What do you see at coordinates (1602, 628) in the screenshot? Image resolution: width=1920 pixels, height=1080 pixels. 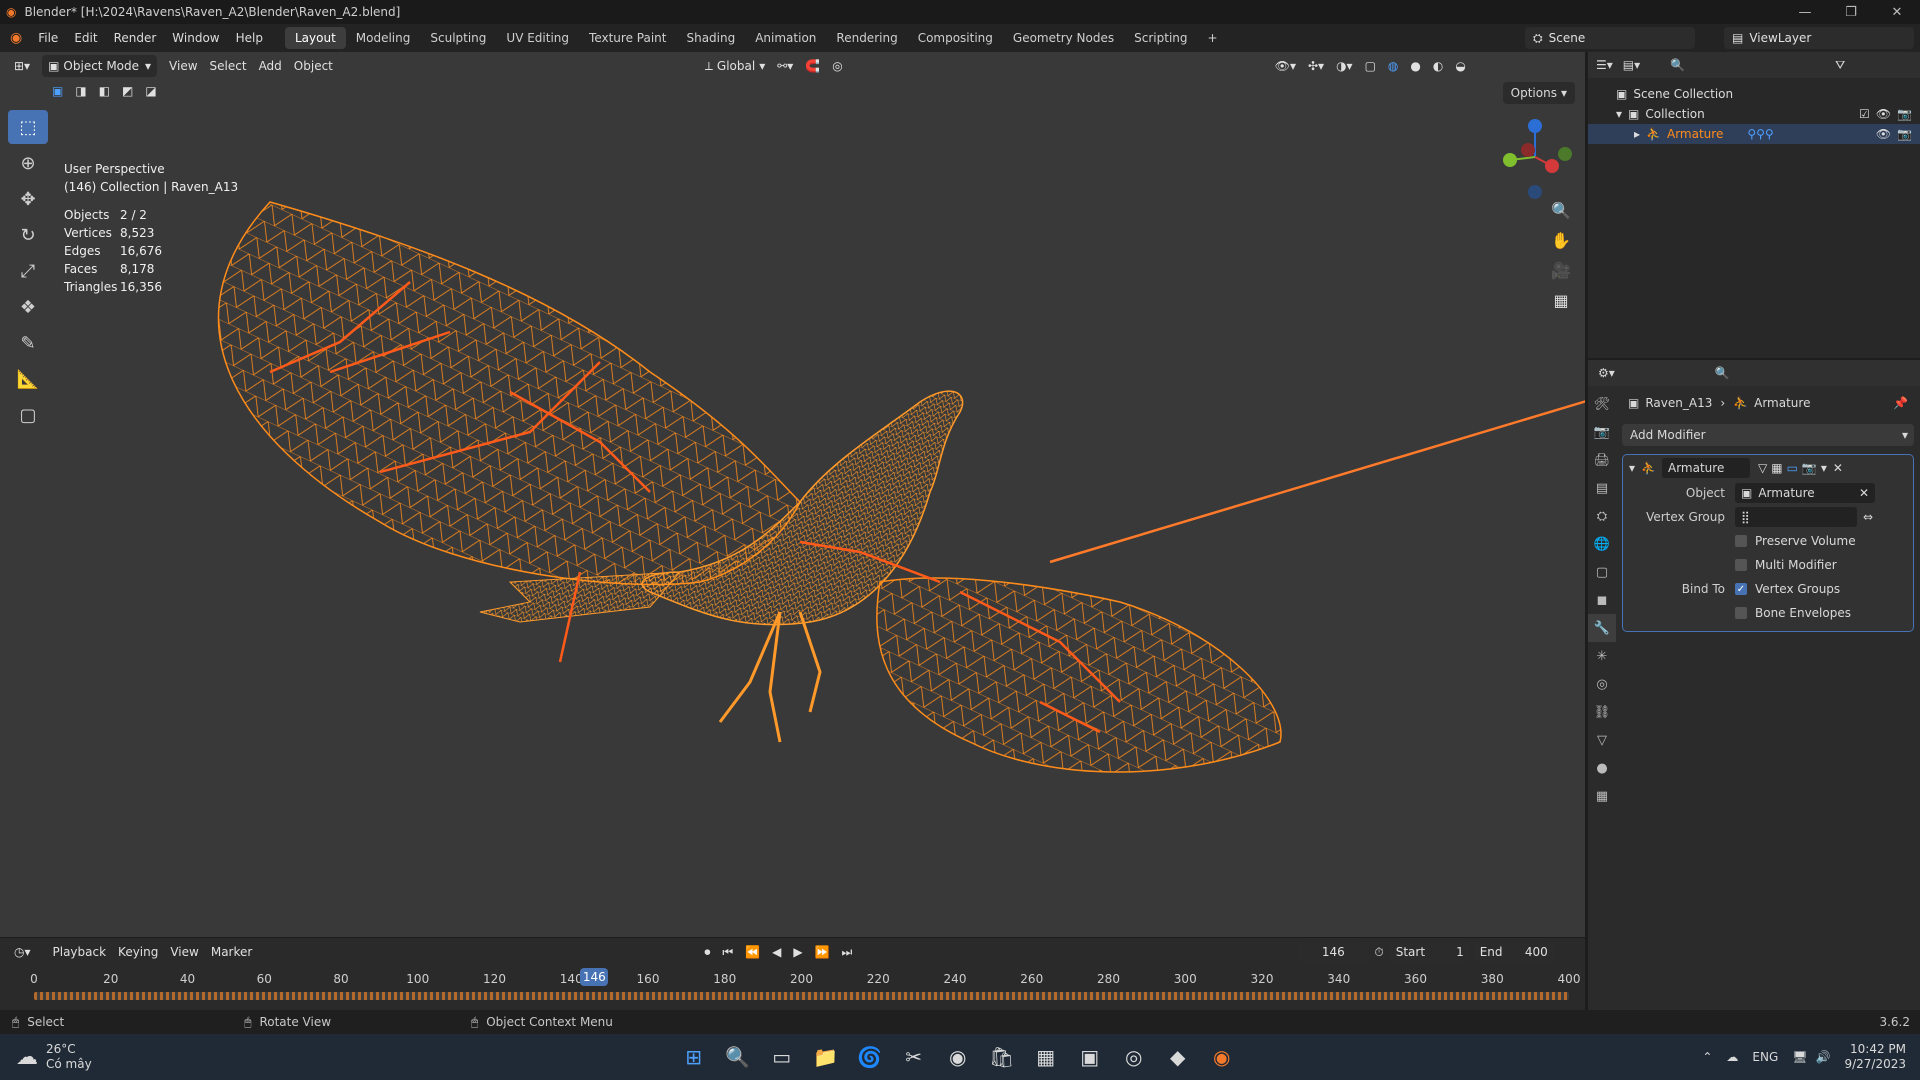 I see `modifier-tab-icon: 🔧` at bounding box center [1602, 628].